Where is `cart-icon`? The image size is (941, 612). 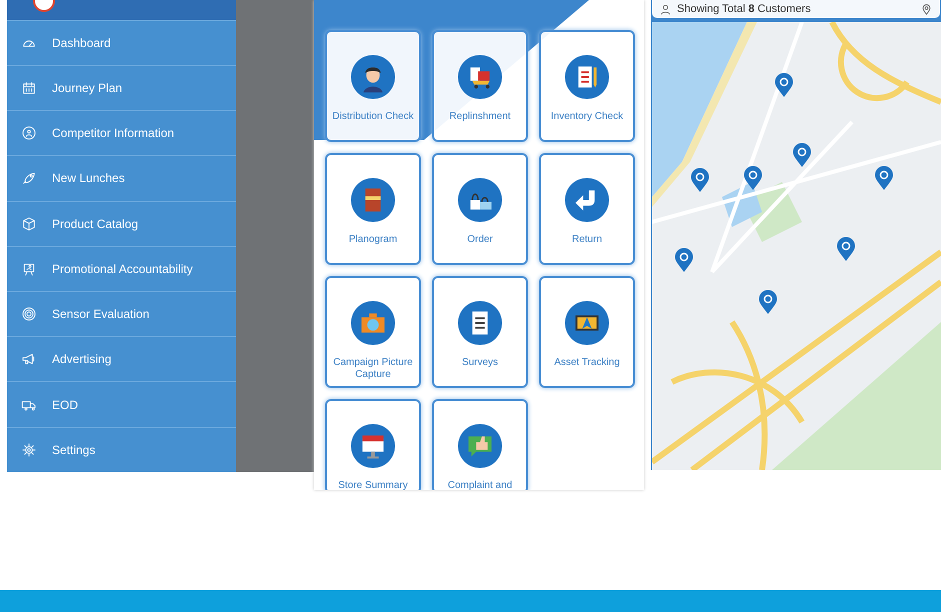
cart-icon is located at coordinates (480, 77).